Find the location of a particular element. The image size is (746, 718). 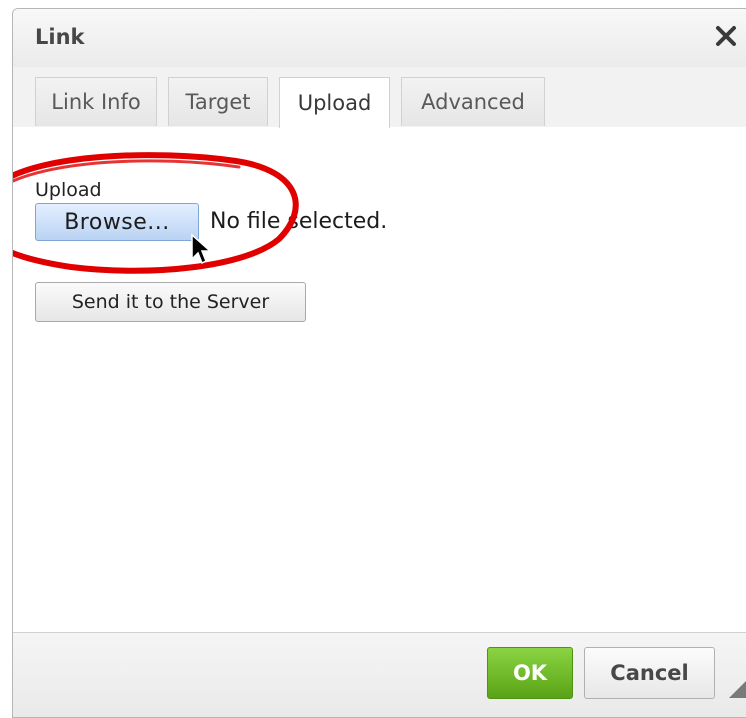

tab-advanced: Advanced is located at coordinates (473, 101).